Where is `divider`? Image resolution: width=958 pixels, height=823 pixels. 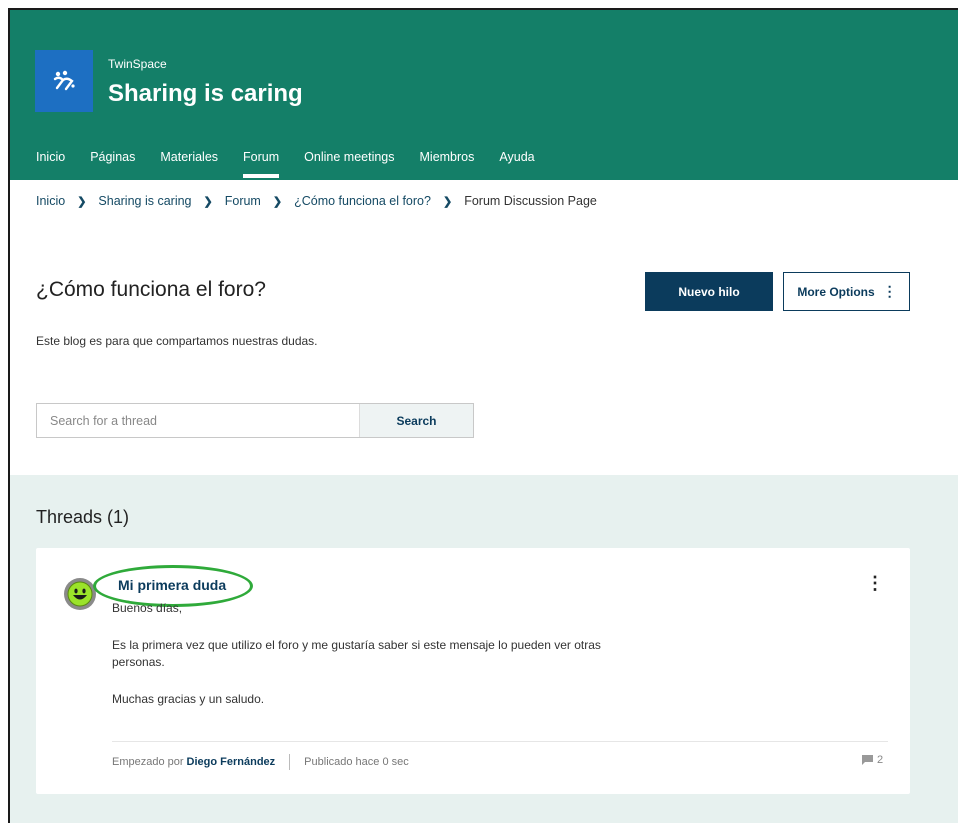
divider is located at coordinates (500, 741).